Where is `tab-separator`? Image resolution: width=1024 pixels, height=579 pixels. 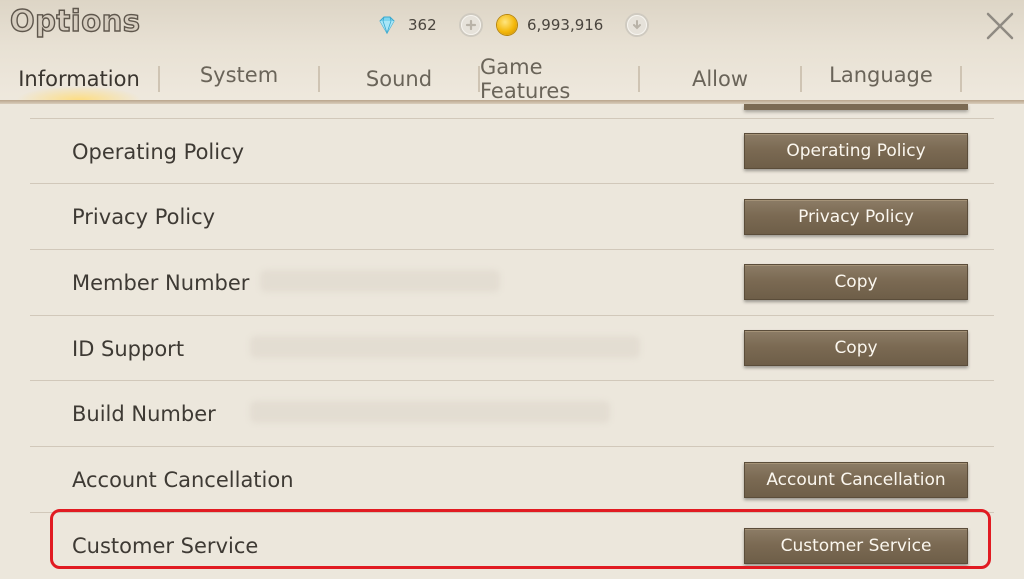
tab-separator is located at coordinates (961, 79).